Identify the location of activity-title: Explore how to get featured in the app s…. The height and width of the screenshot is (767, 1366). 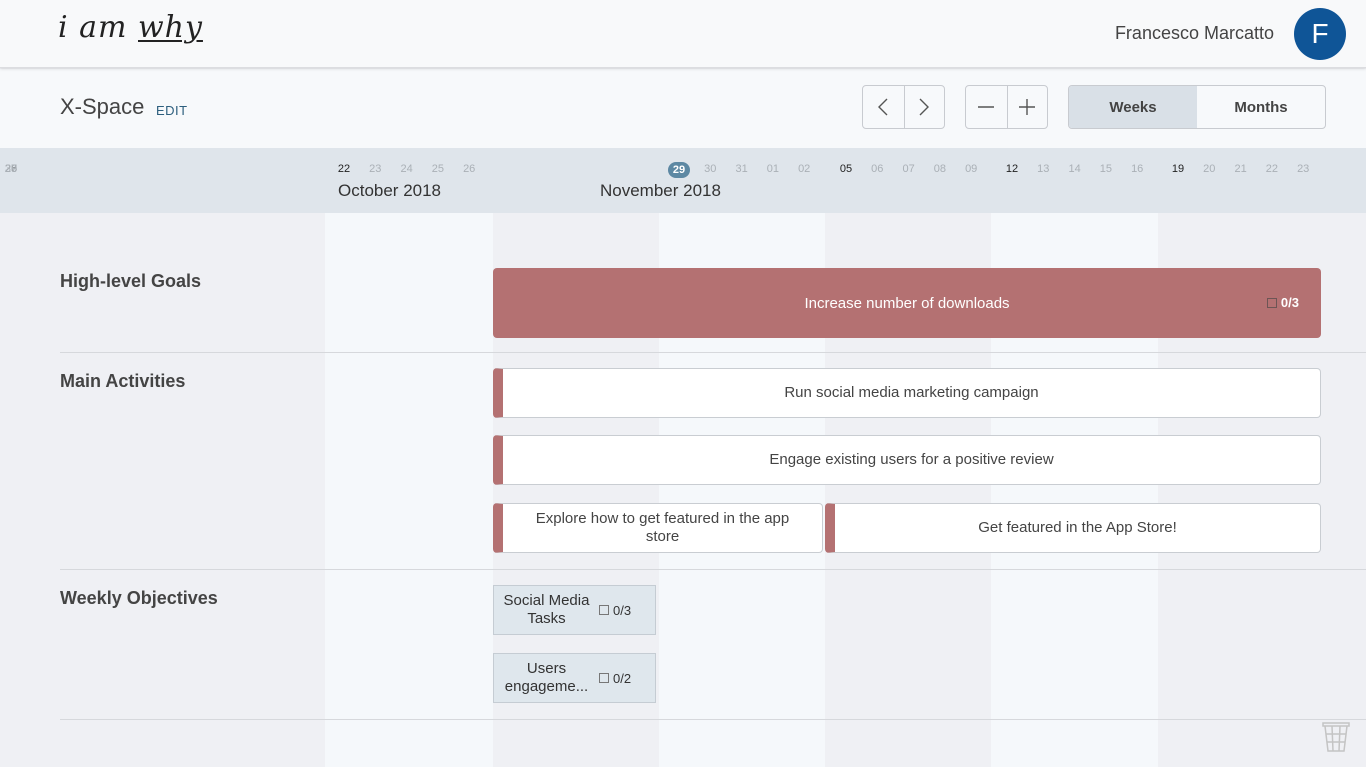
(662, 527).